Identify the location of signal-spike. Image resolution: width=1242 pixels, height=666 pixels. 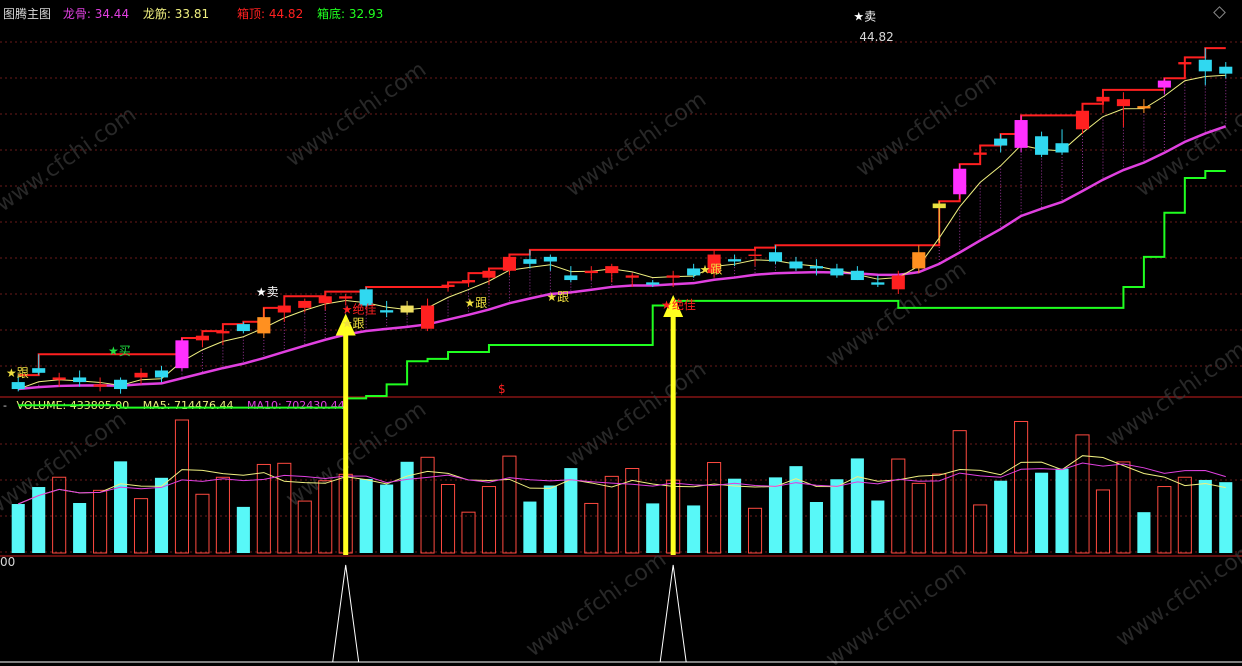
(673, 613).